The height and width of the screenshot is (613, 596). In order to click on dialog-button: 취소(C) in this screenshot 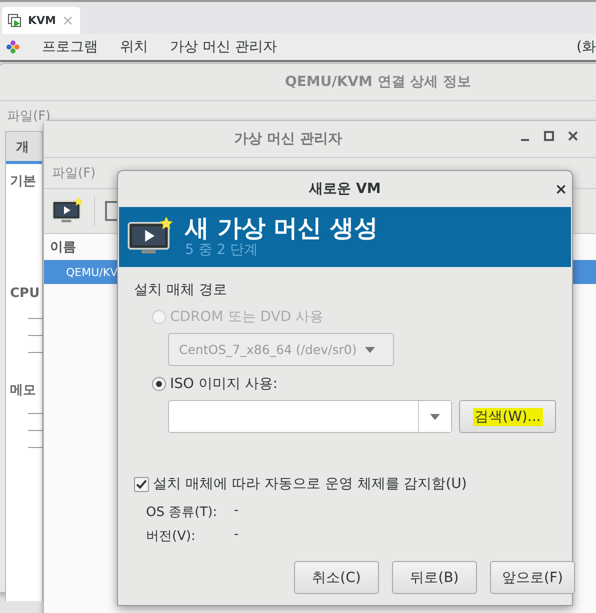, I will do `click(336, 577)`.